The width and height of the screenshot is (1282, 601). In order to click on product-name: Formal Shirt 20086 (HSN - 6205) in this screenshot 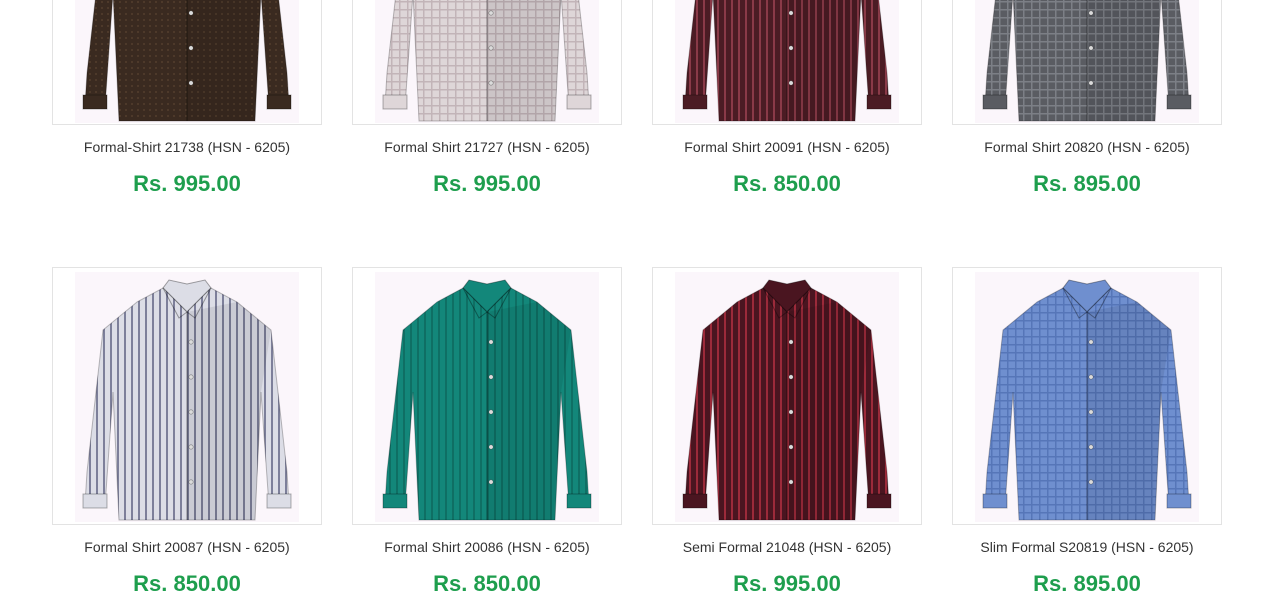, I will do `click(487, 547)`.